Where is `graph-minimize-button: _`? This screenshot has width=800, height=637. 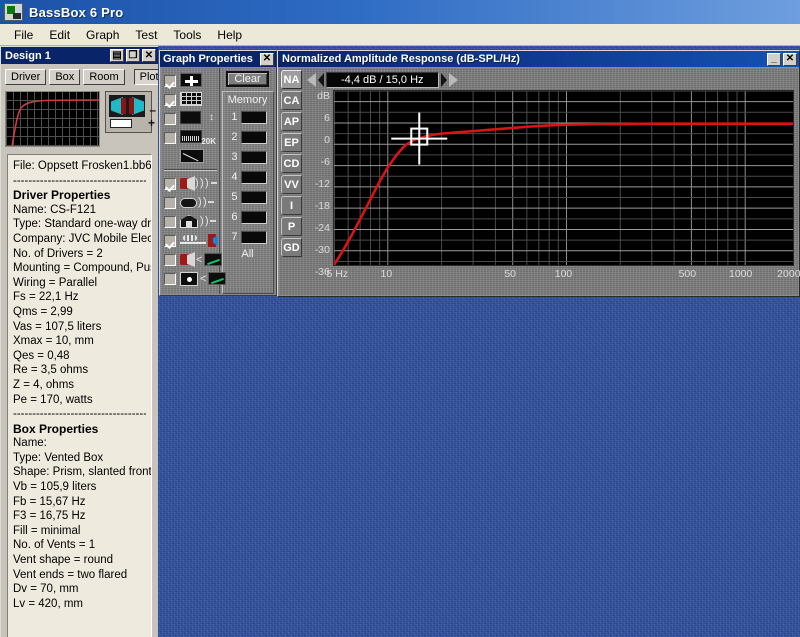 graph-minimize-button: _ is located at coordinates (774, 59).